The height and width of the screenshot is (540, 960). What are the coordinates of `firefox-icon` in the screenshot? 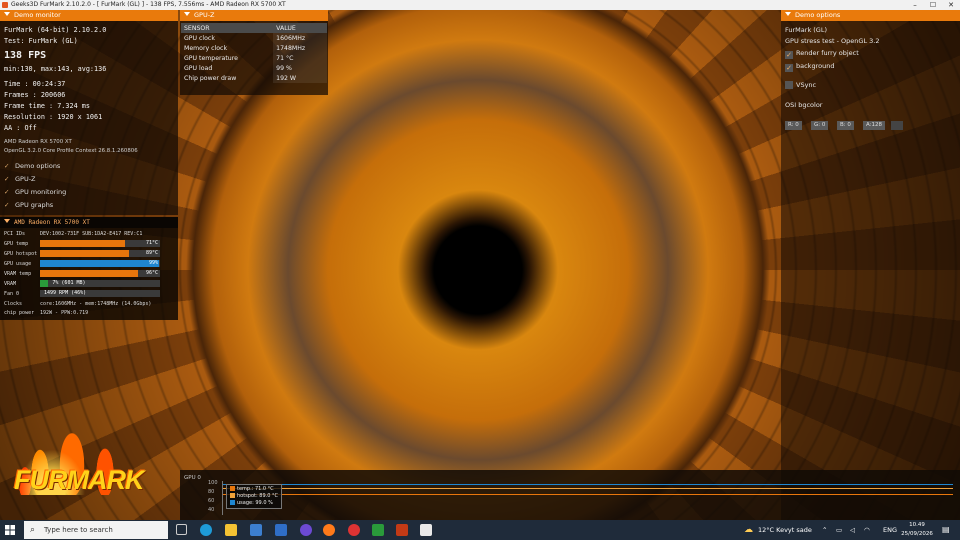 It's located at (329, 530).